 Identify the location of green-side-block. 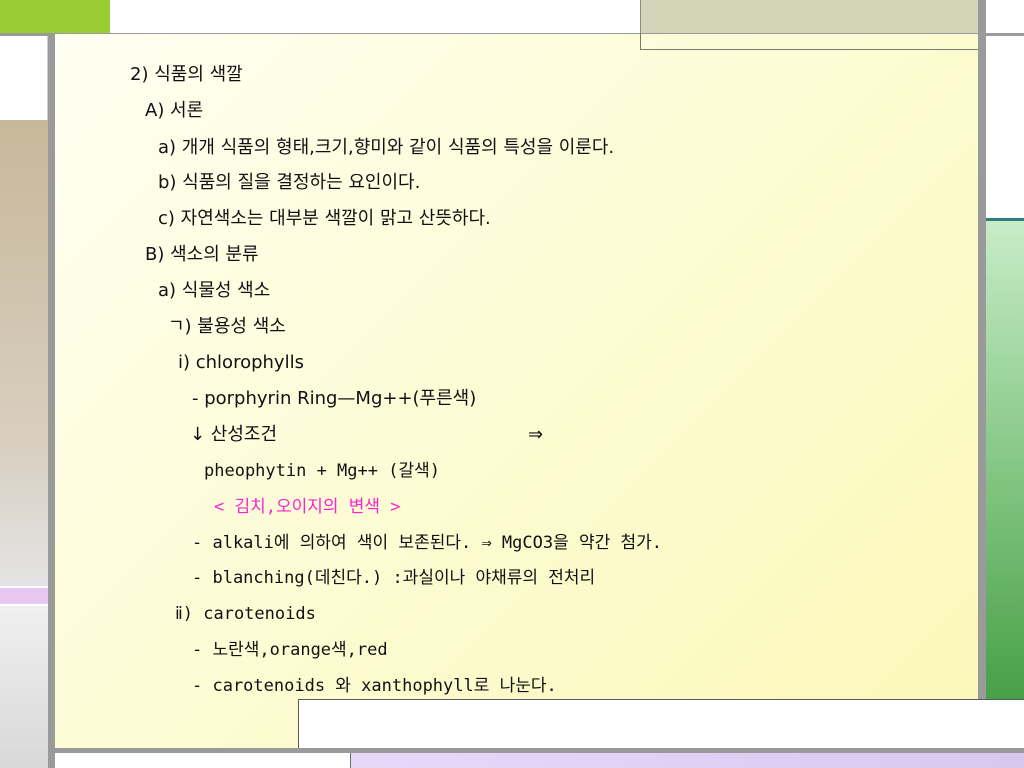
(1005, 460).